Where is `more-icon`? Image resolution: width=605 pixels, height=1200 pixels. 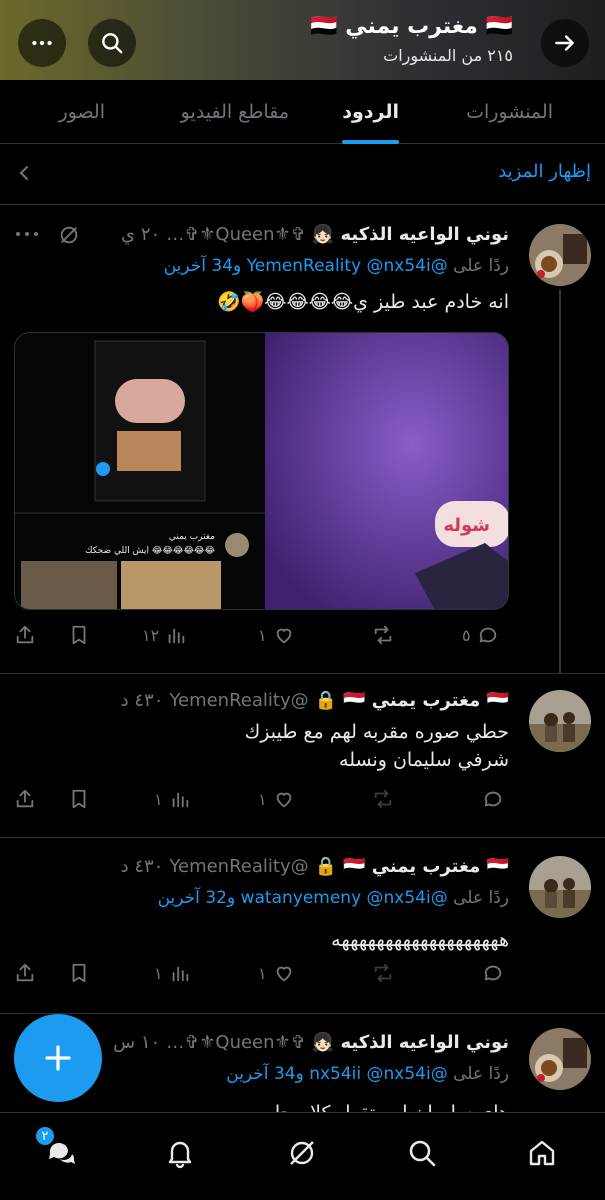
more-icon is located at coordinates (27, 234).